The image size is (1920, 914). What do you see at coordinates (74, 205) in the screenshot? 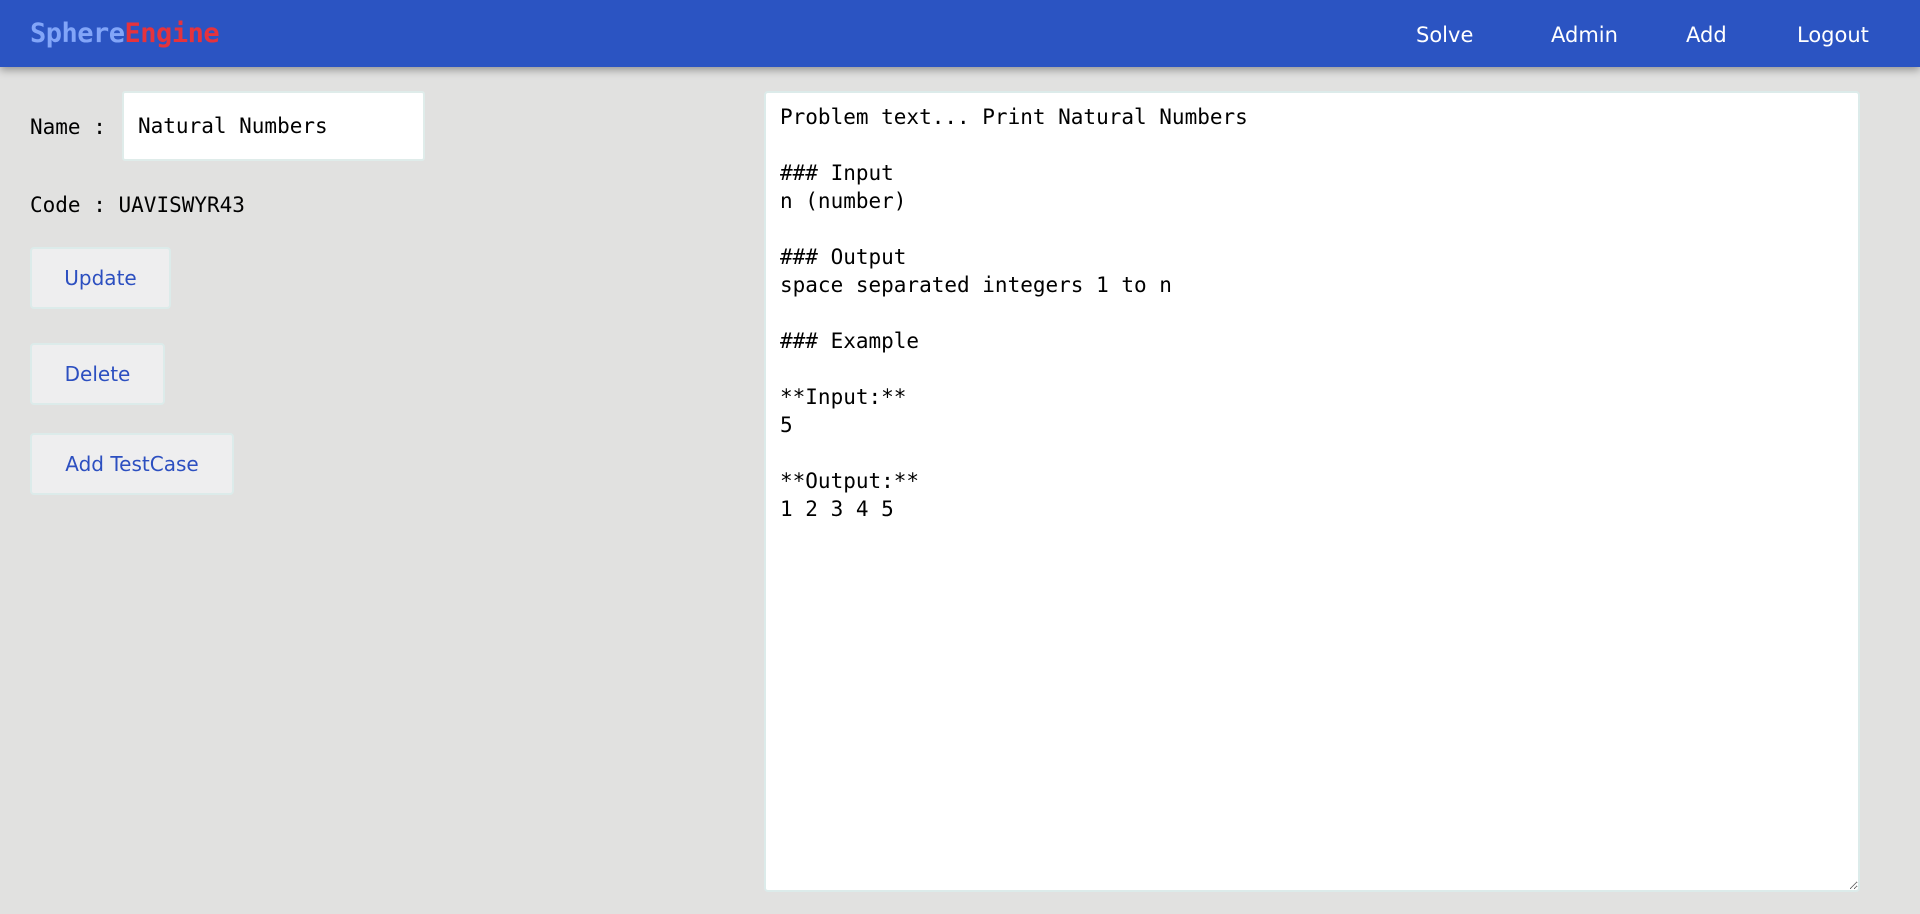
I see `code-label: Code :` at bounding box center [74, 205].